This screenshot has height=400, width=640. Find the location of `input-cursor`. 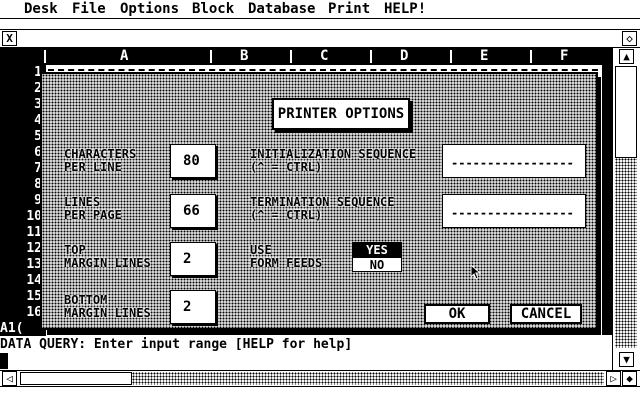

input-cursor is located at coordinates (4, 361).